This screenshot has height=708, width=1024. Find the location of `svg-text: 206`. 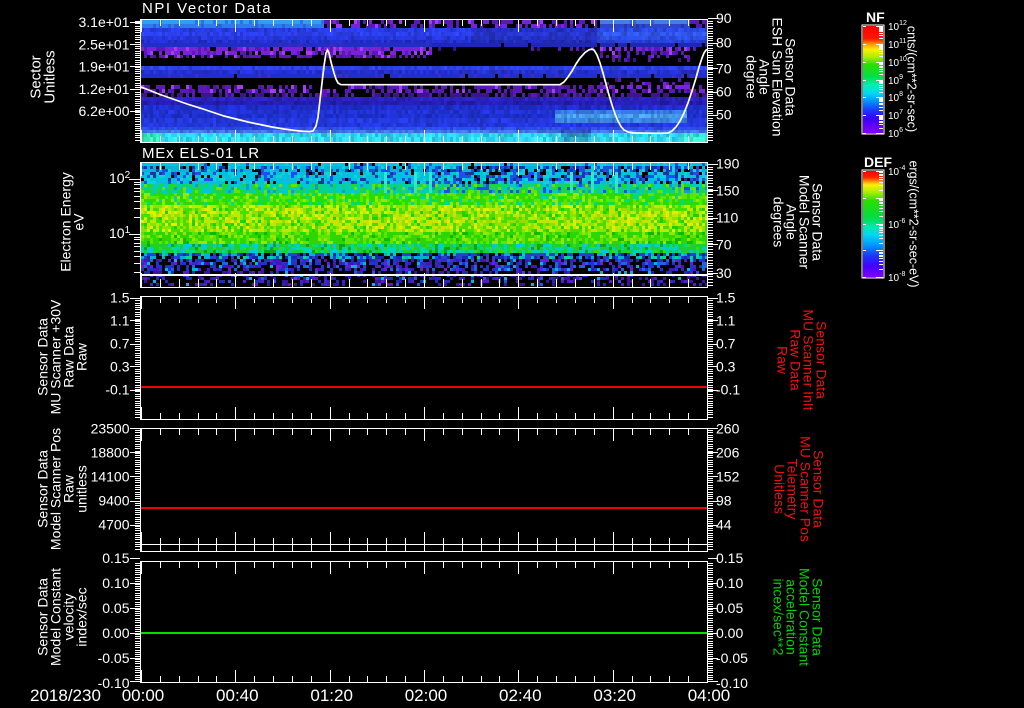

svg-text: 206 is located at coordinates (728, 452).